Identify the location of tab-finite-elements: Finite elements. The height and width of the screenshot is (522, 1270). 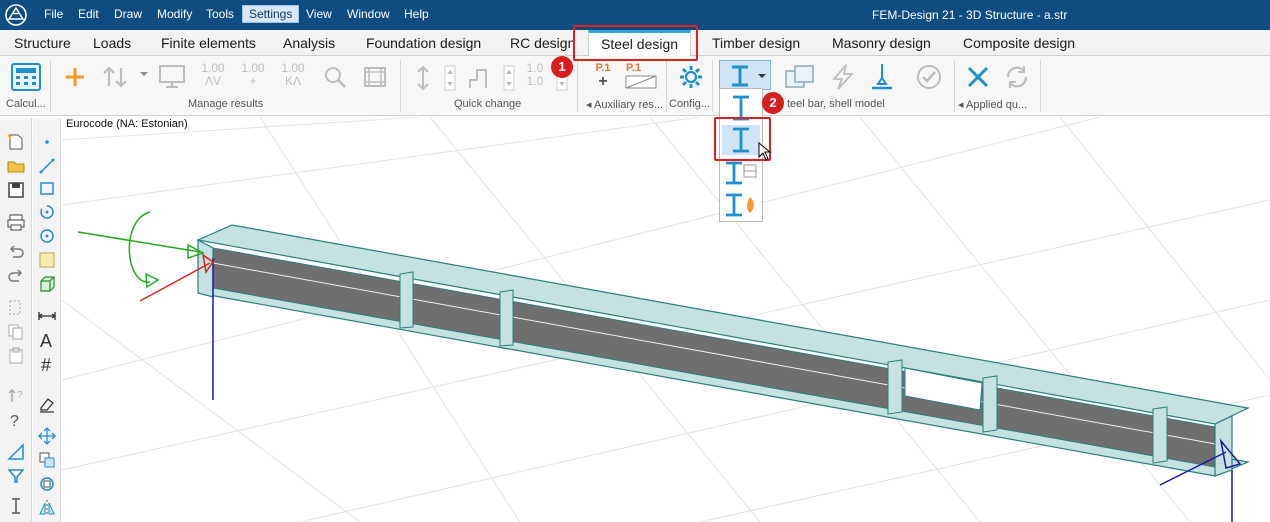
(208, 43).